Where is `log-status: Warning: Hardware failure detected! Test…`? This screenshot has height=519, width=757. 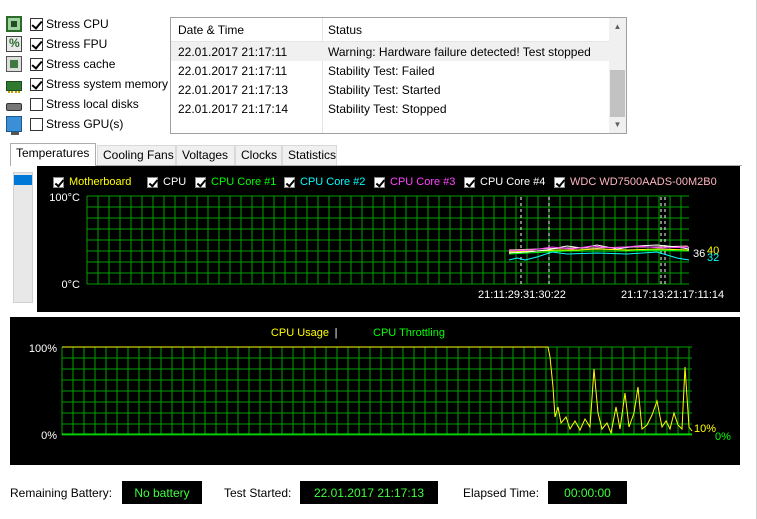
log-status: Warning: Hardware failure detected! Test… is located at coordinates (459, 52).